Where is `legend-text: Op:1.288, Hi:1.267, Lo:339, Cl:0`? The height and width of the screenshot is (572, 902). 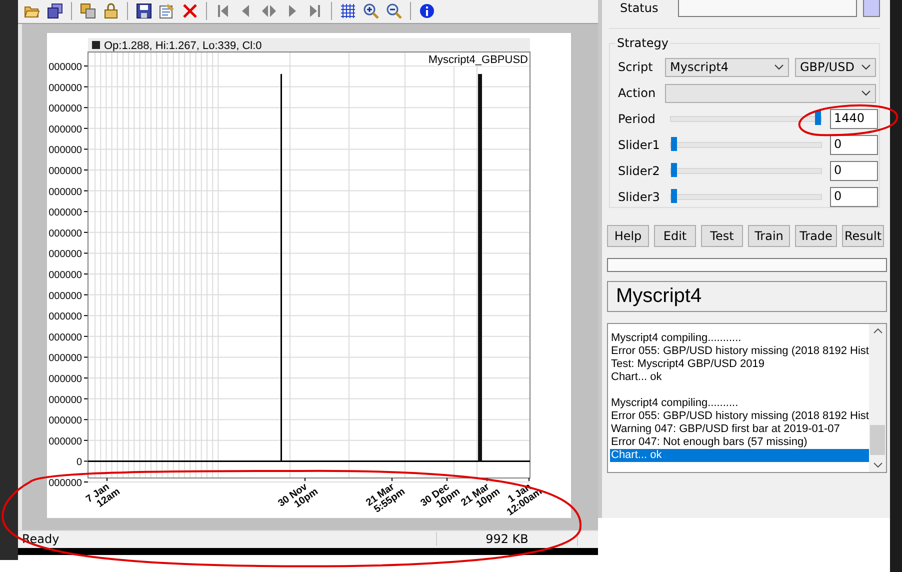 legend-text: Op:1.288, Hi:1.267, Lo:339, Cl:0 is located at coordinates (183, 46).